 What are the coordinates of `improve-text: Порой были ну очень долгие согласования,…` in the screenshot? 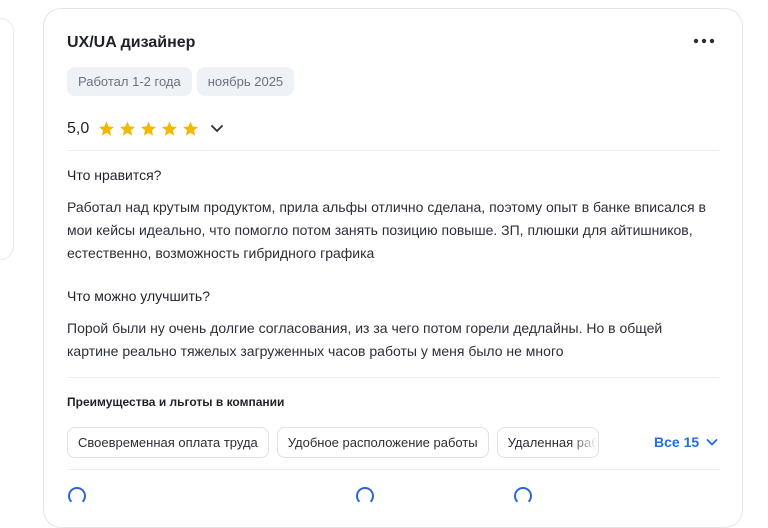 It's located at (365, 339).